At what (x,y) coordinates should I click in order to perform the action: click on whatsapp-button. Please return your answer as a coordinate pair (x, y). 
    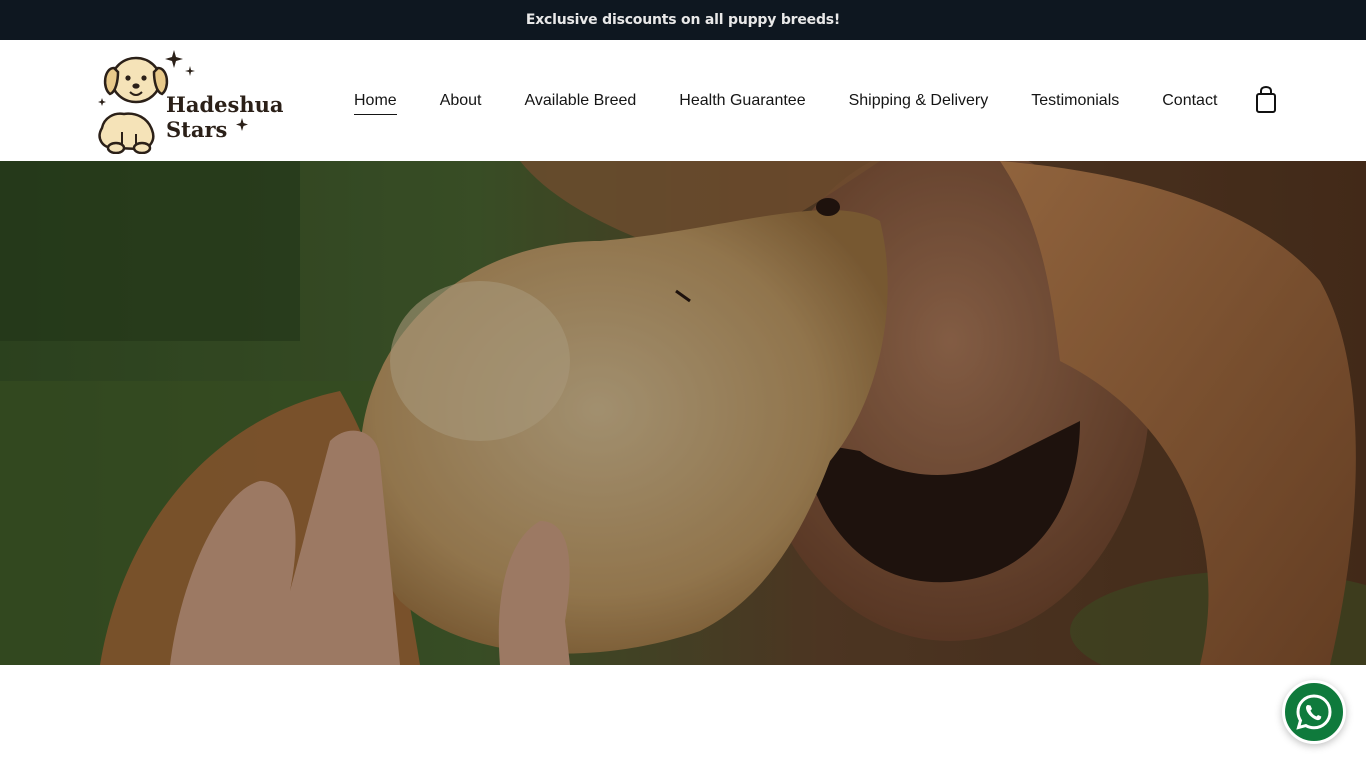
    Looking at the image, I should click on (1314, 712).